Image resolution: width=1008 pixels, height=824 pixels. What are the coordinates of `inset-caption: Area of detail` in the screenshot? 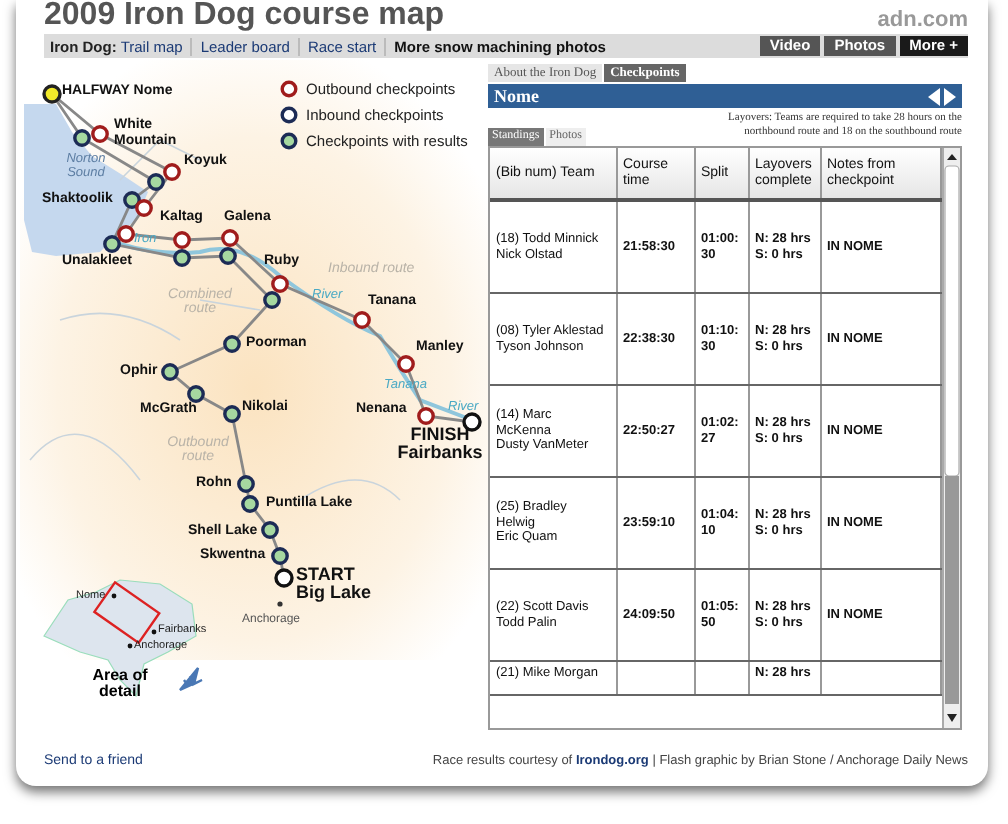 It's located at (120, 684).